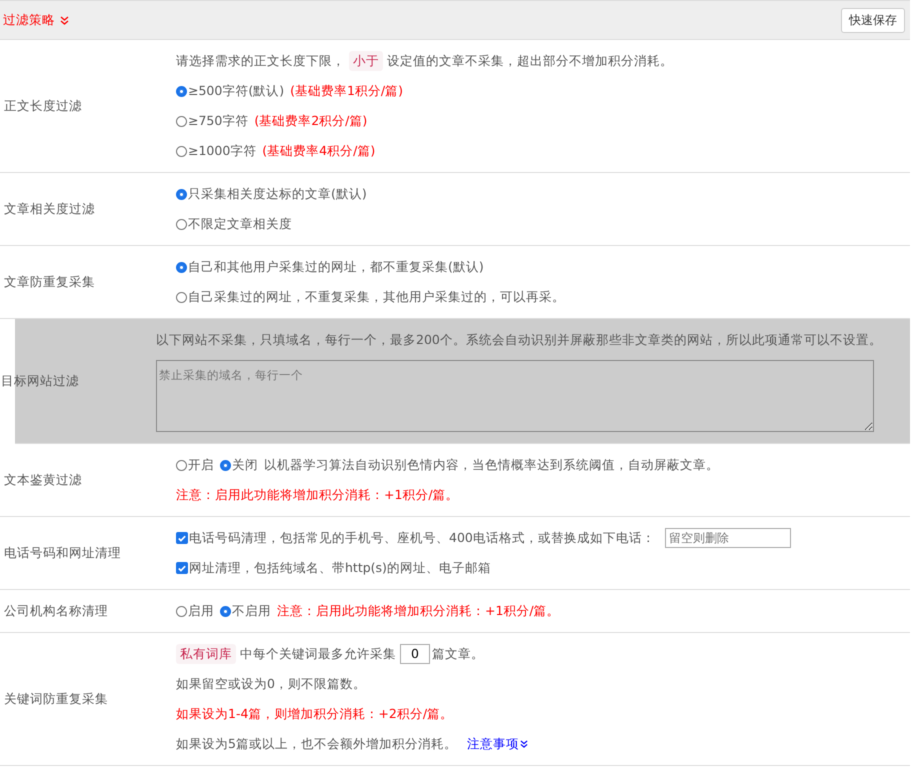 Image resolution: width=912 pixels, height=768 pixels. What do you see at coordinates (415, 538) in the screenshot?
I see `checkbox-option: 电话号码清理，包括常见的手机号、座机号、400电话格式，或替换成如下电话：` at bounding box center [415, 538].